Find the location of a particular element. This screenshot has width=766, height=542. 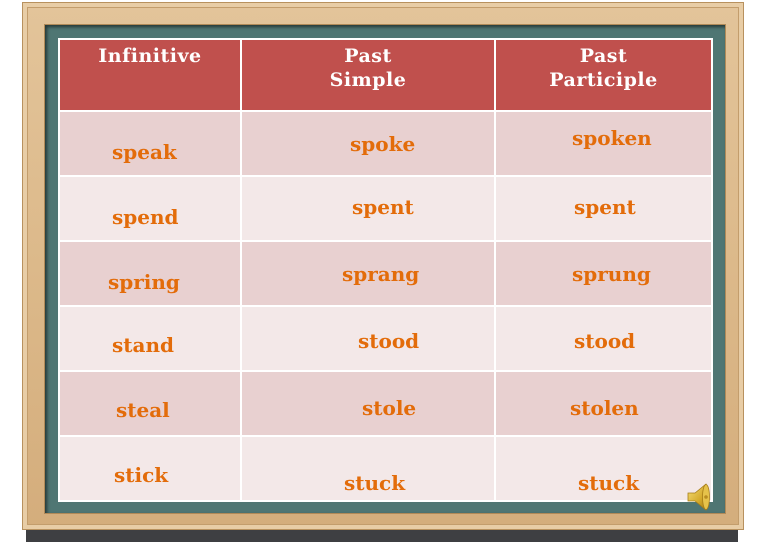

cell-infinitive: speak is located at coordinates (150, 143).